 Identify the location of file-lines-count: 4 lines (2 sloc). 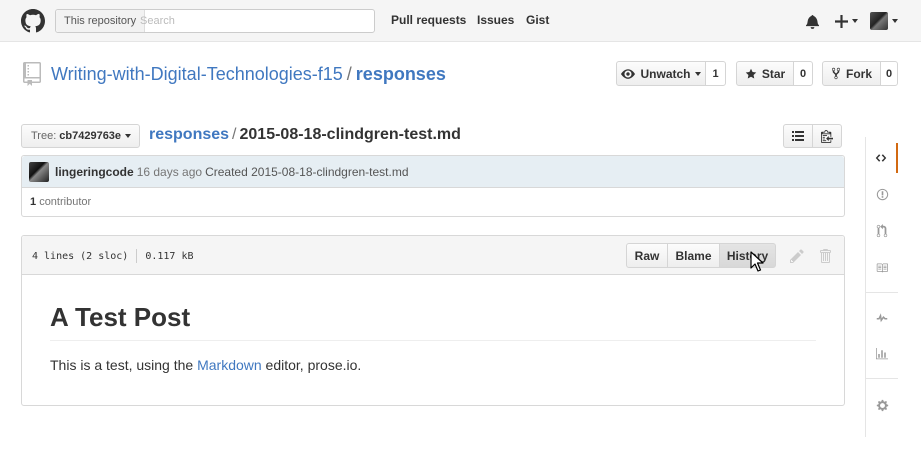
(80, 256).